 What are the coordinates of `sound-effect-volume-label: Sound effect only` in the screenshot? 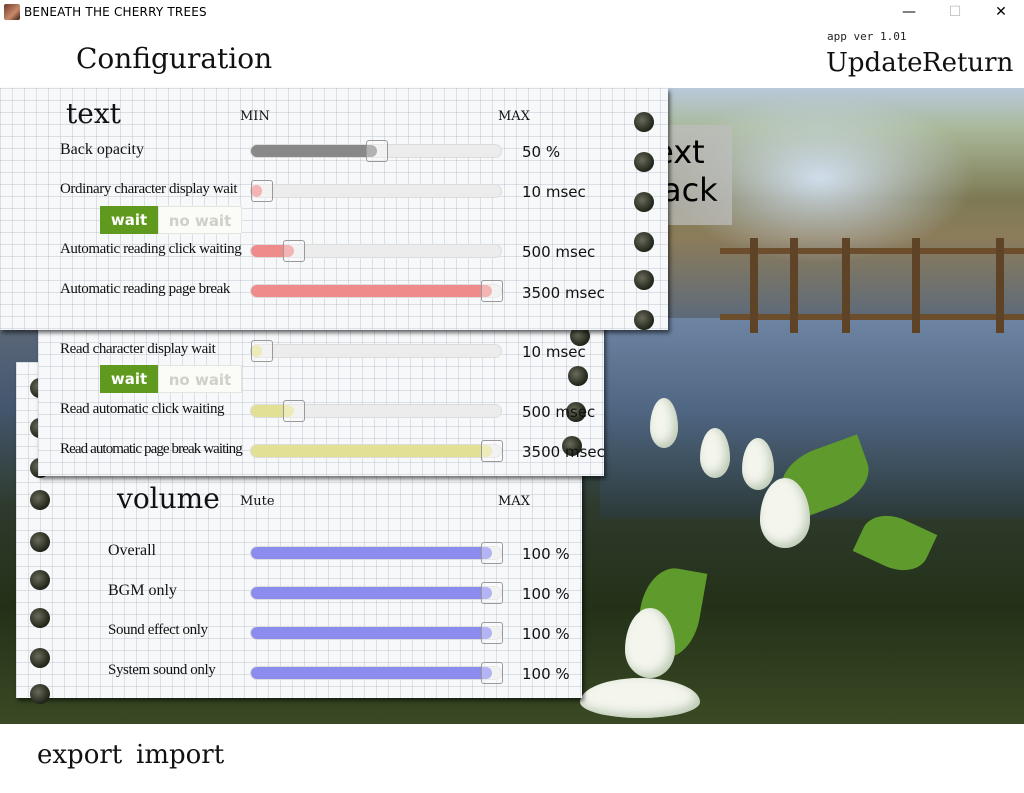 It's located at (158, 630).